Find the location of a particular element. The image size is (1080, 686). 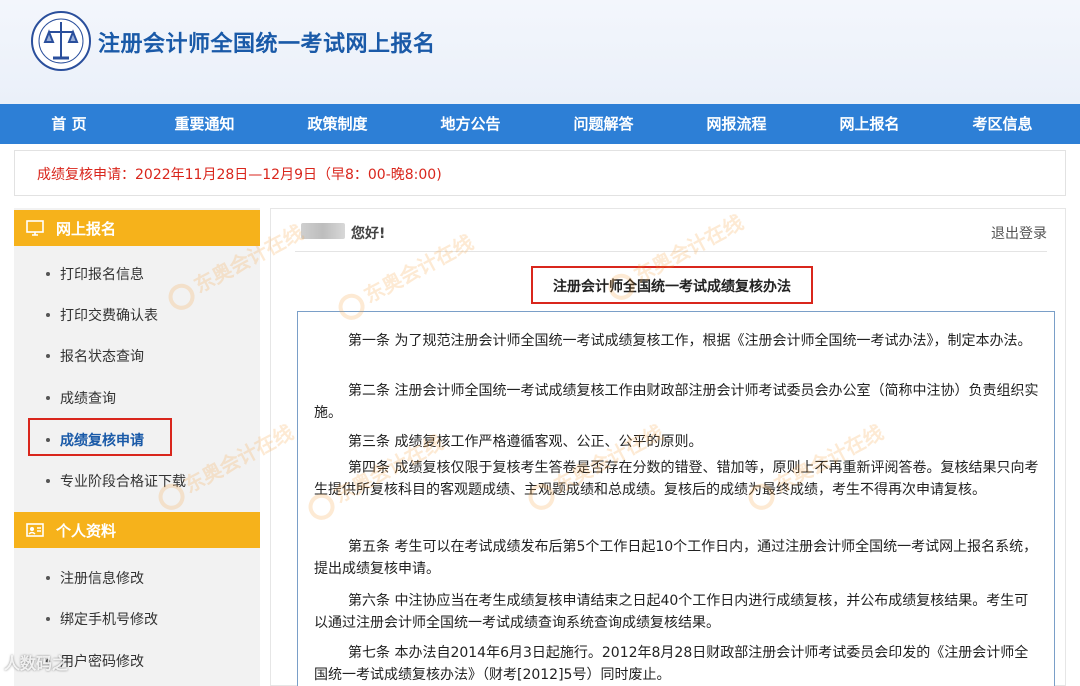

nav-faq: 问题解答 is located at coordinates (603, 124).